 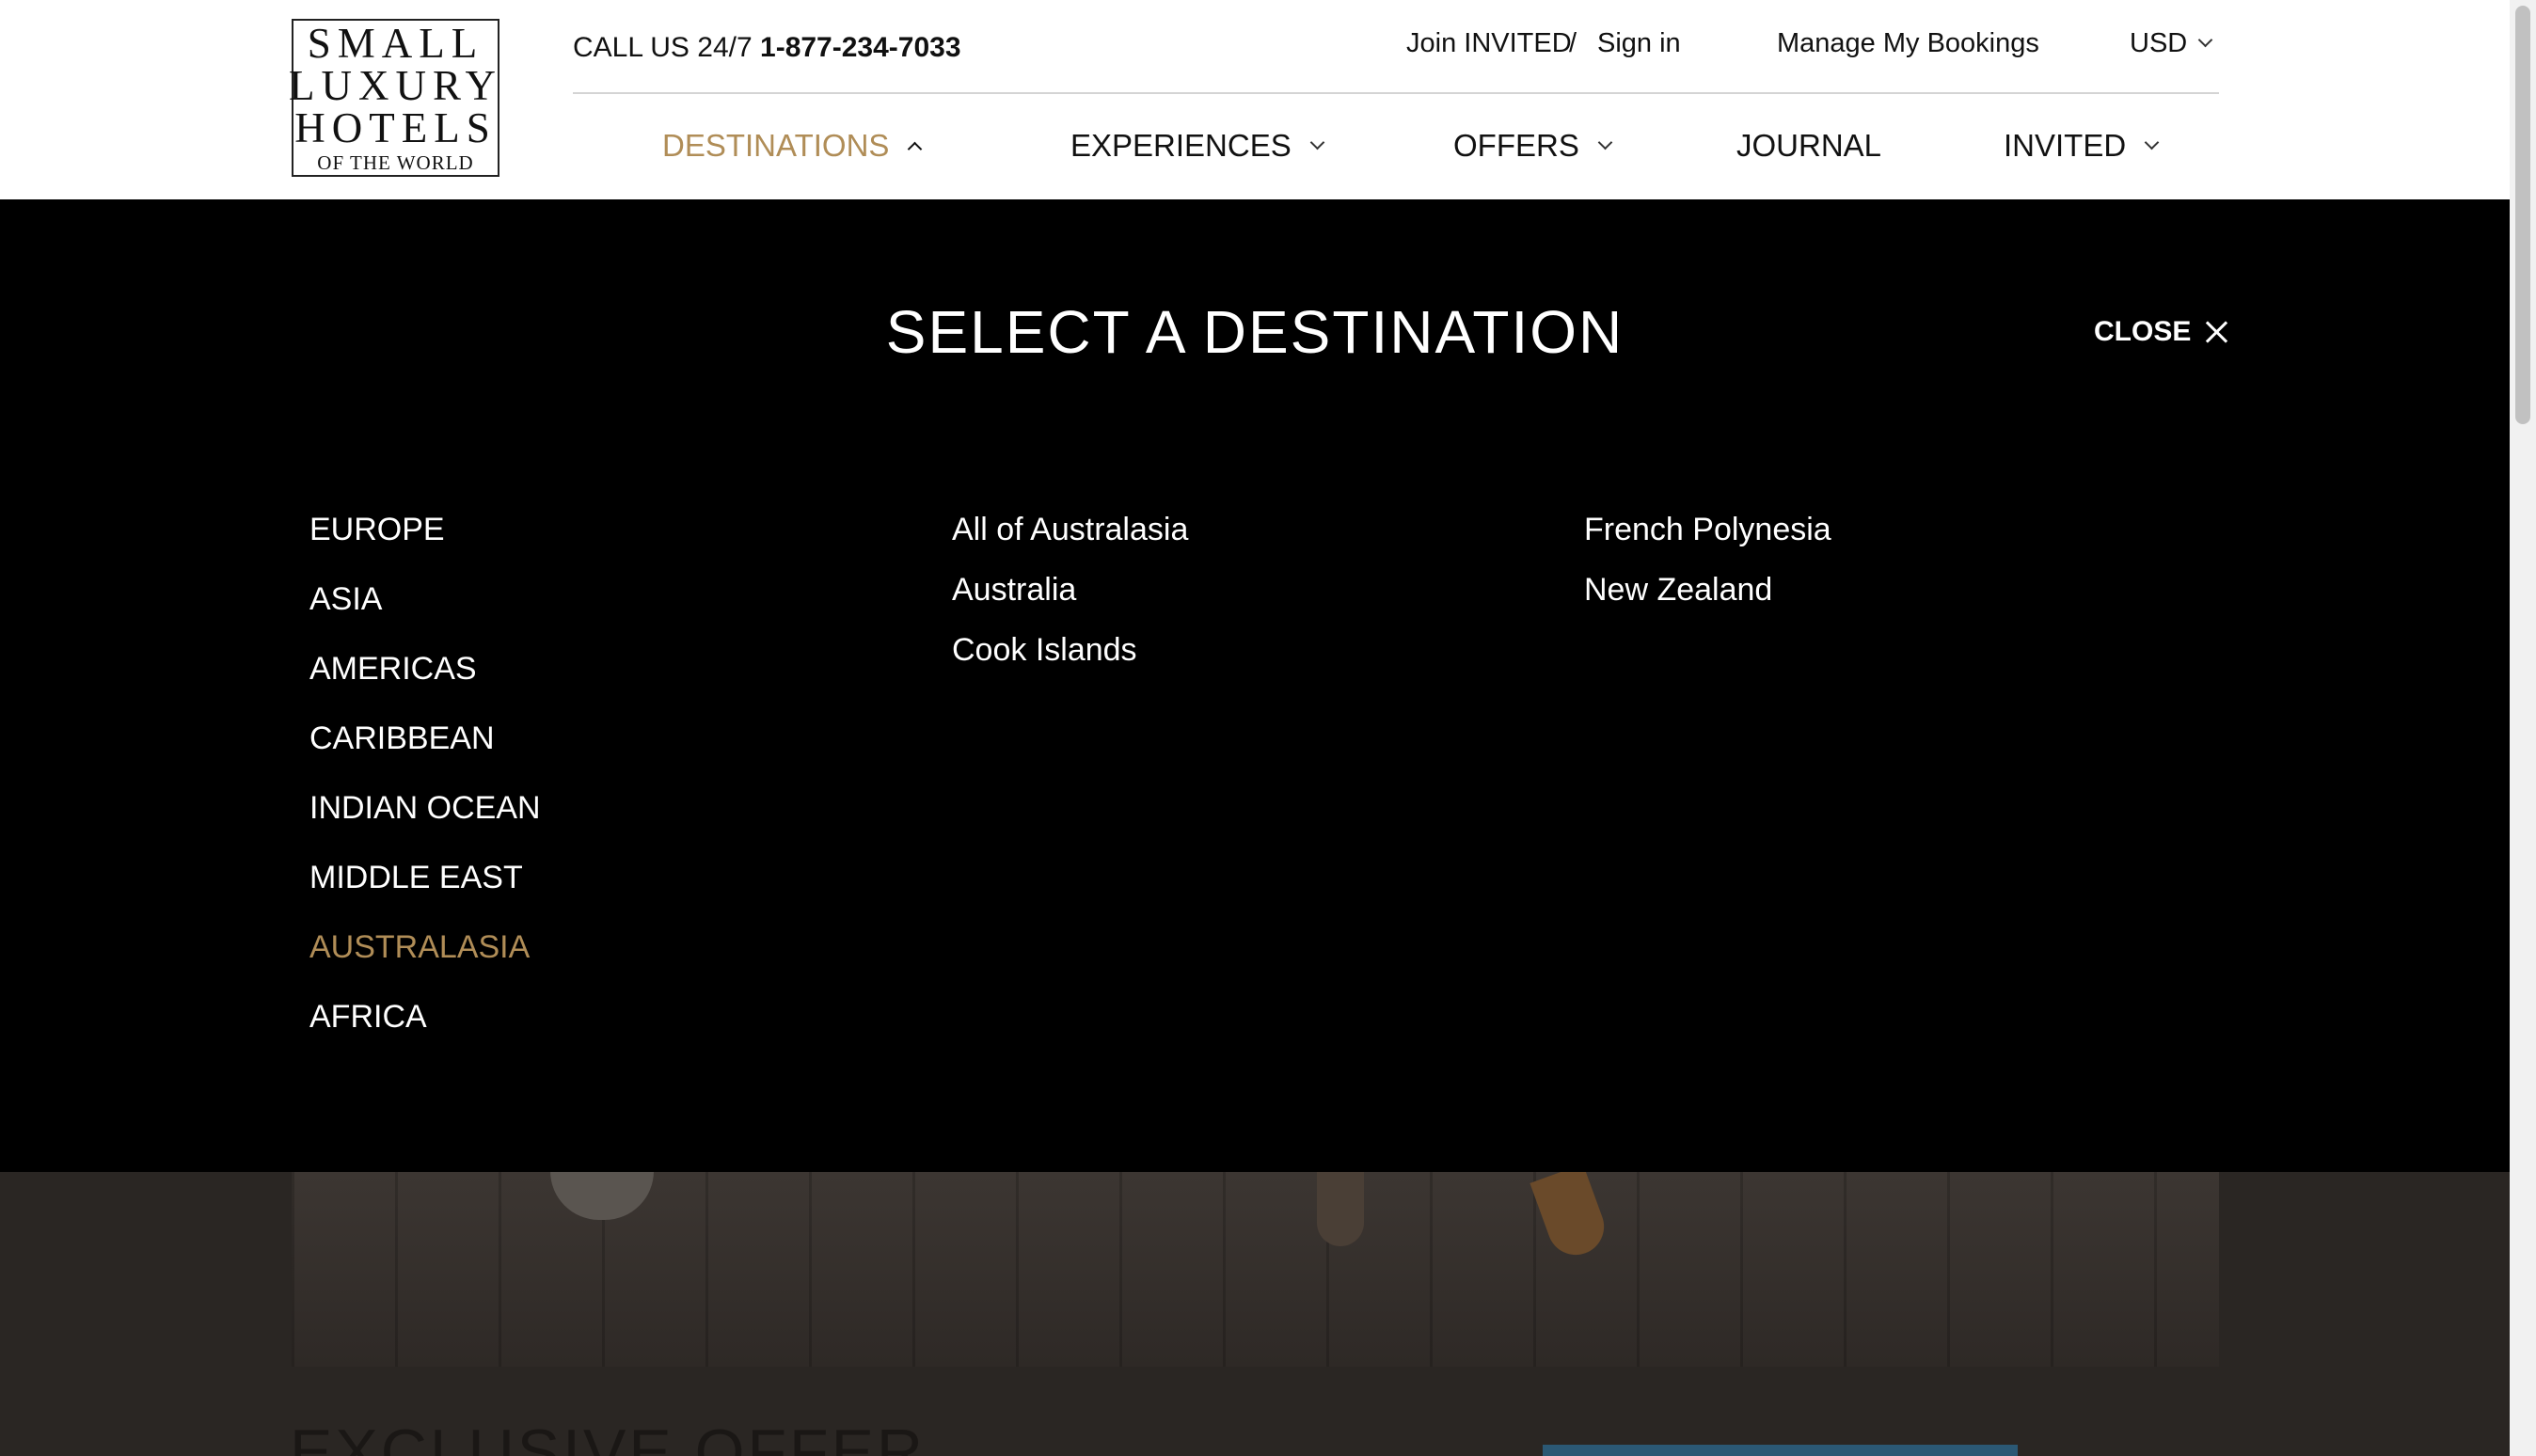 I want to click on offer-card-image, so click(x=1780, y=1450).